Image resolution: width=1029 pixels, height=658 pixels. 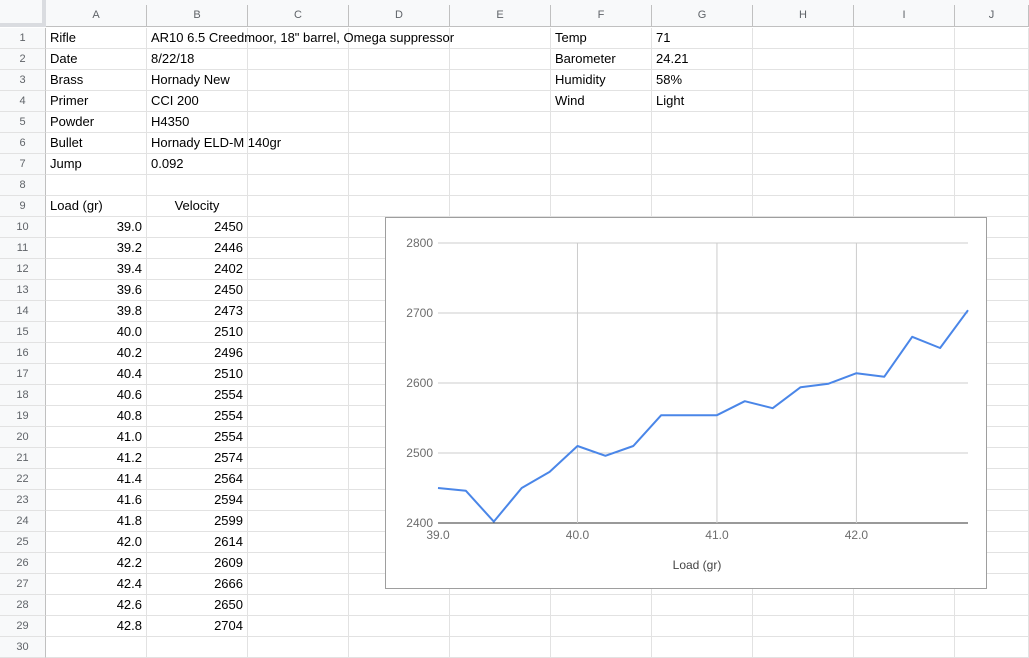 I want to click on row-header-23: 23, so click(x=23, y=500).